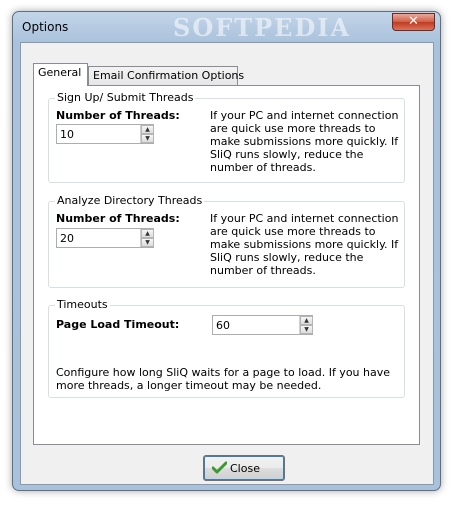 Image resolution: width=461 pixels, height=506 pixels. I want to click on signup-spinner-buttons: ▲ ▼, so click(147, 134).